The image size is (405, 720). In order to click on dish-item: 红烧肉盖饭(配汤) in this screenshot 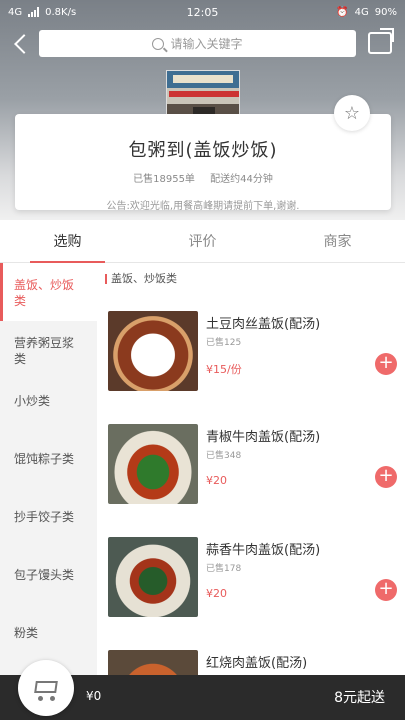, I will do `click(252, 662)`.